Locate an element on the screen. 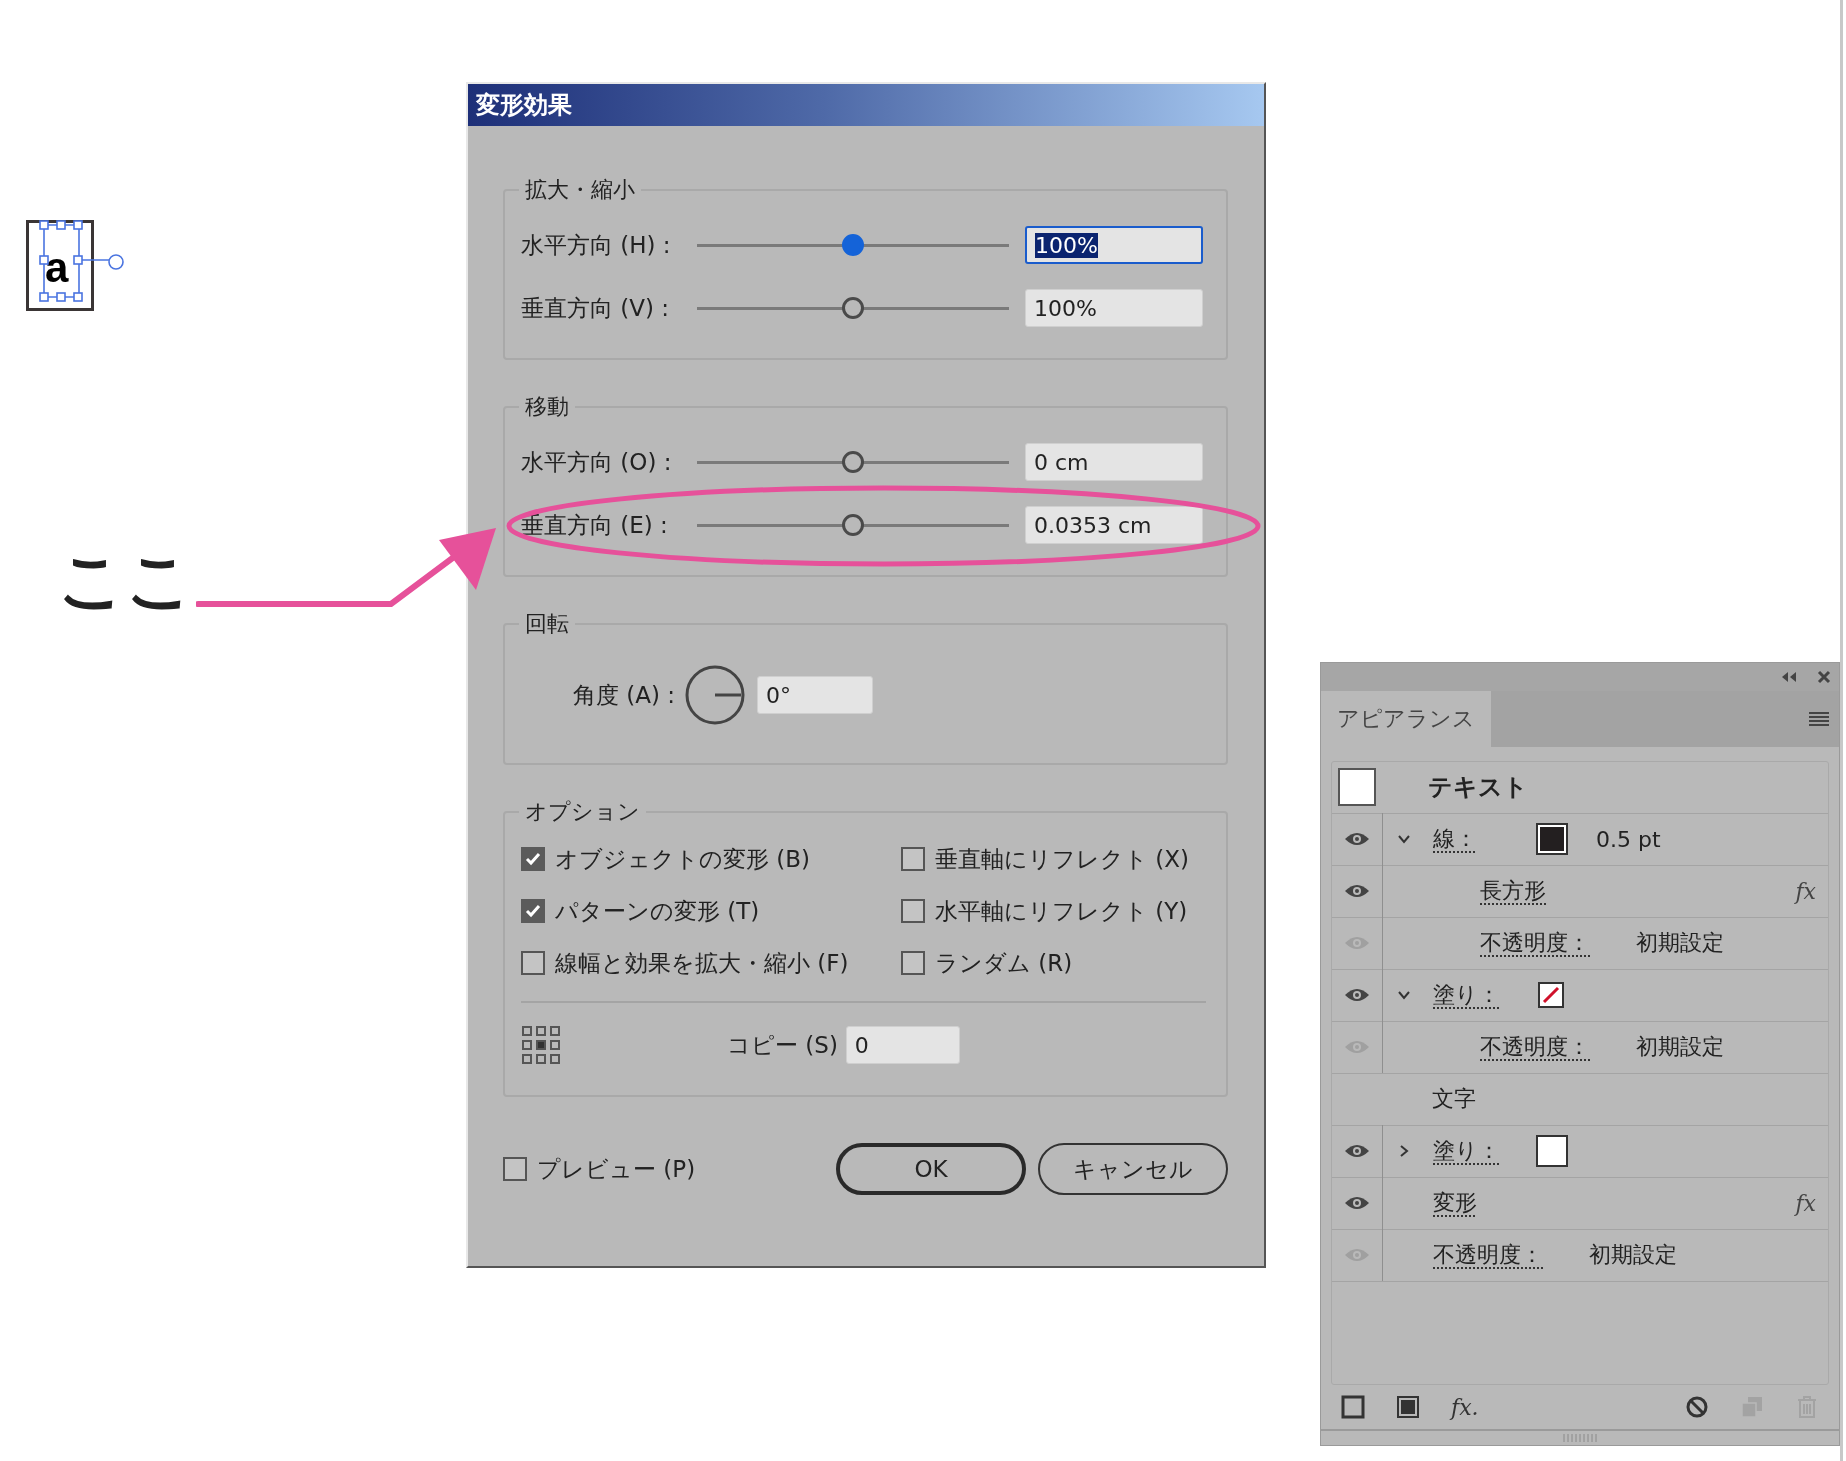 This screenshot has height=1461, width=1846. menu-icon is located at coordinates (1819, 718).